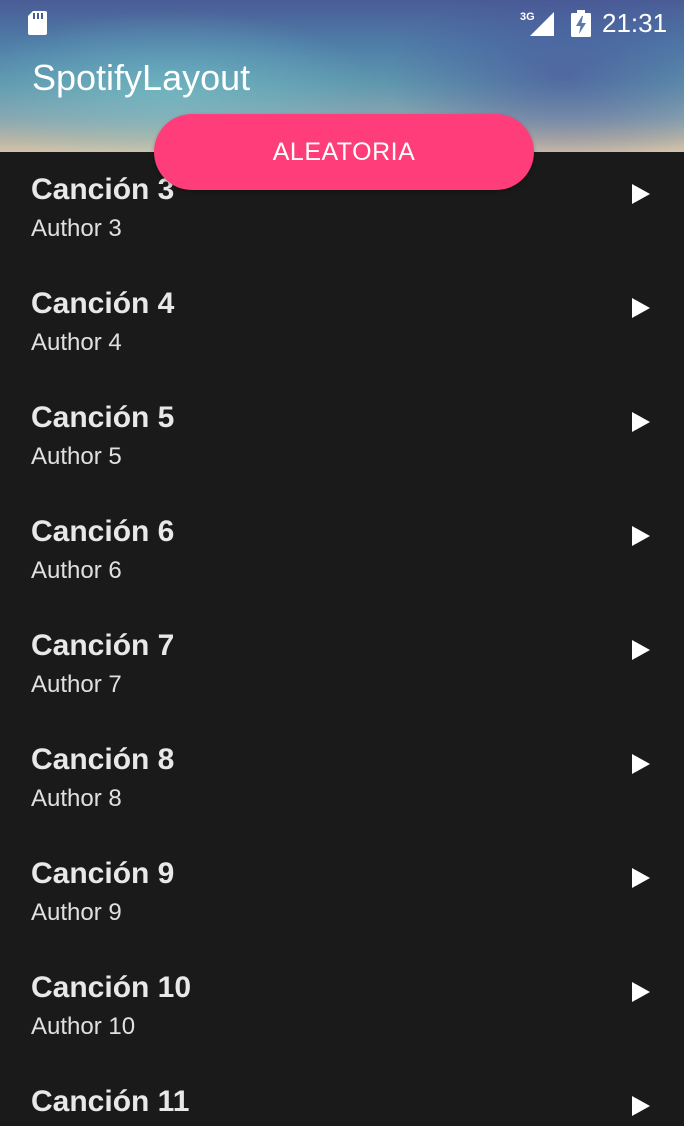 This screenshot has height=1126, width=684. Describe the element at coordinates (141, 77) in the screenshot. I see `app-title: SpotifyLayout` at that location.